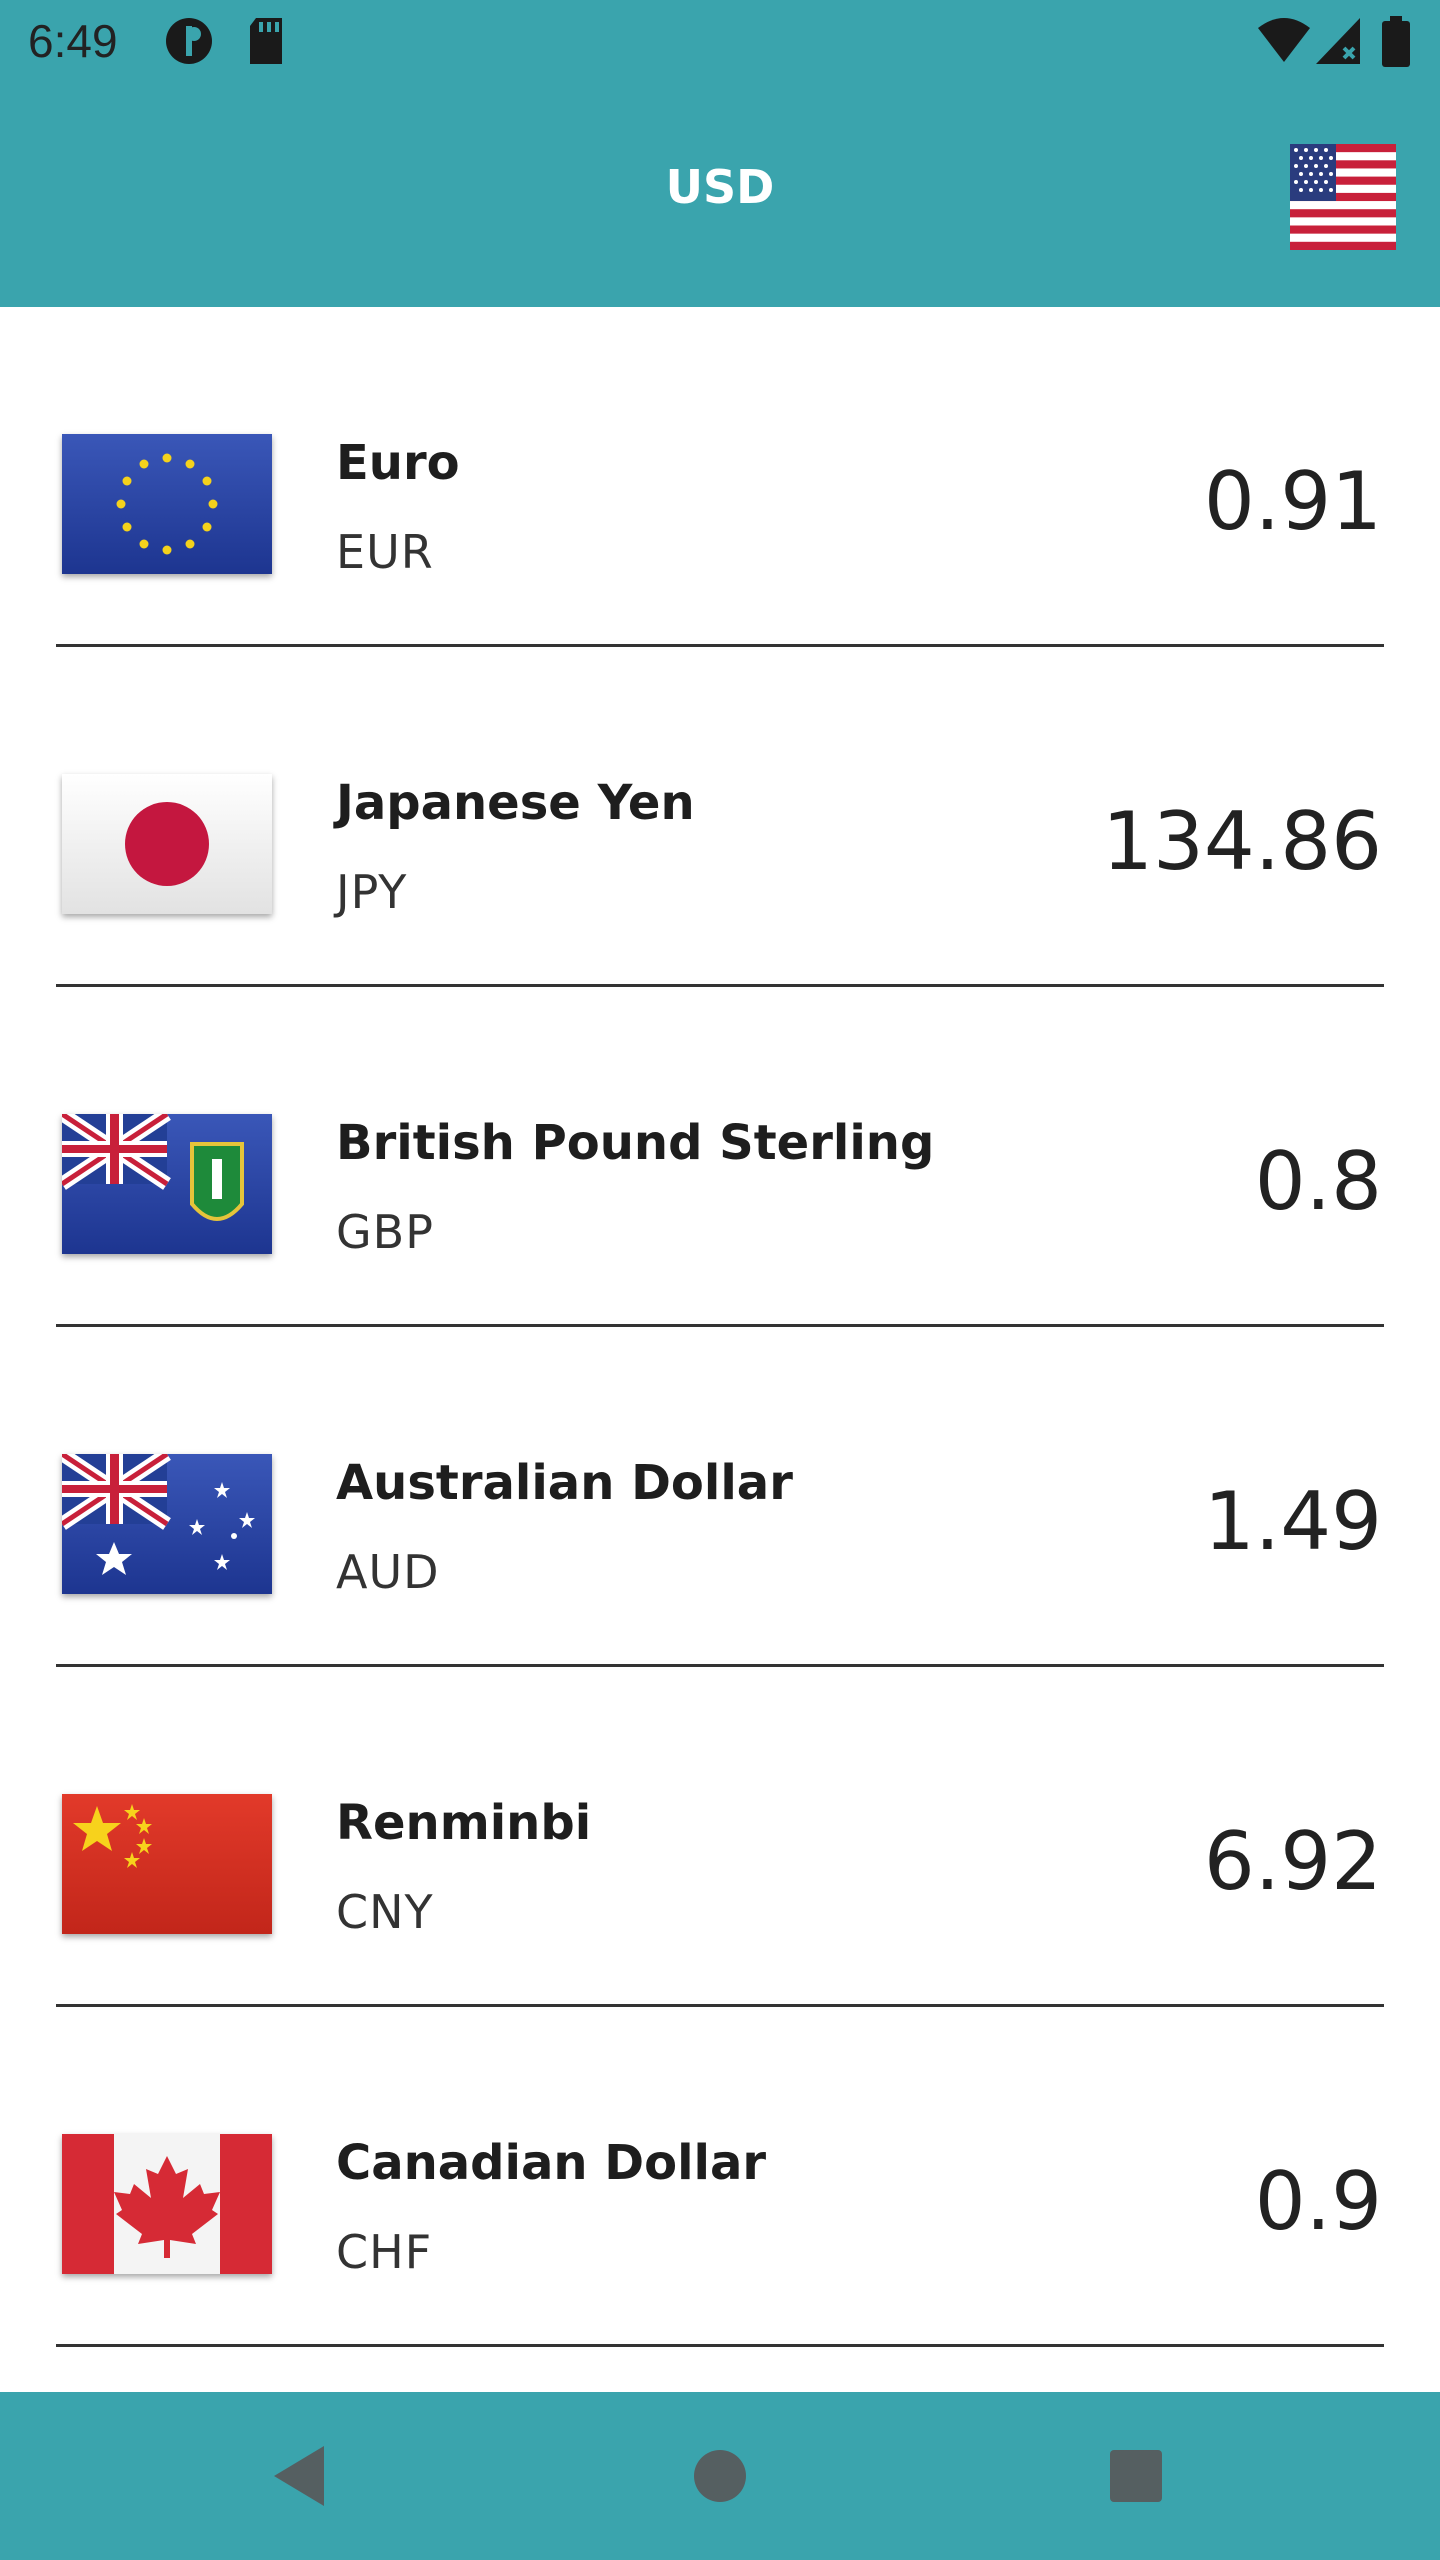 The width and height of the screenshot is (1440, 2560). I want to click on currency-code: GBP, so click(385, 1232).